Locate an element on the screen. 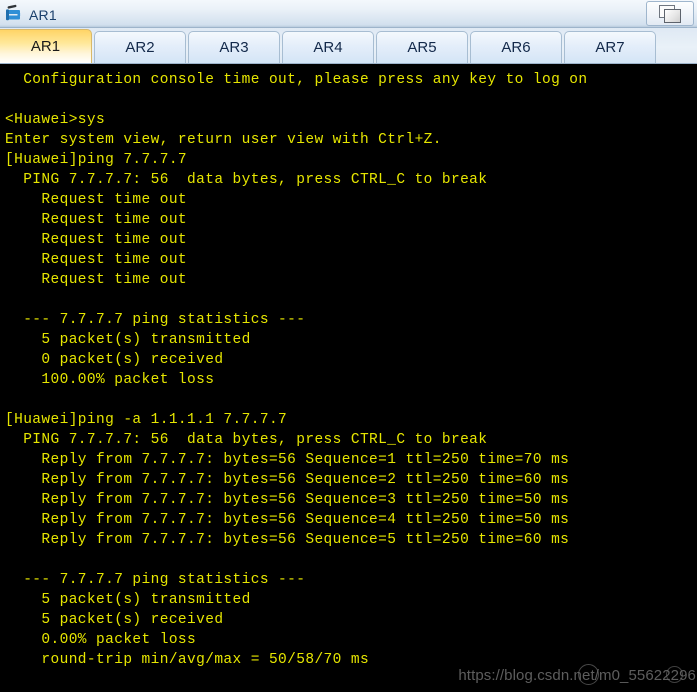  tab-label: AR5 is located at coordinates (422, 47).